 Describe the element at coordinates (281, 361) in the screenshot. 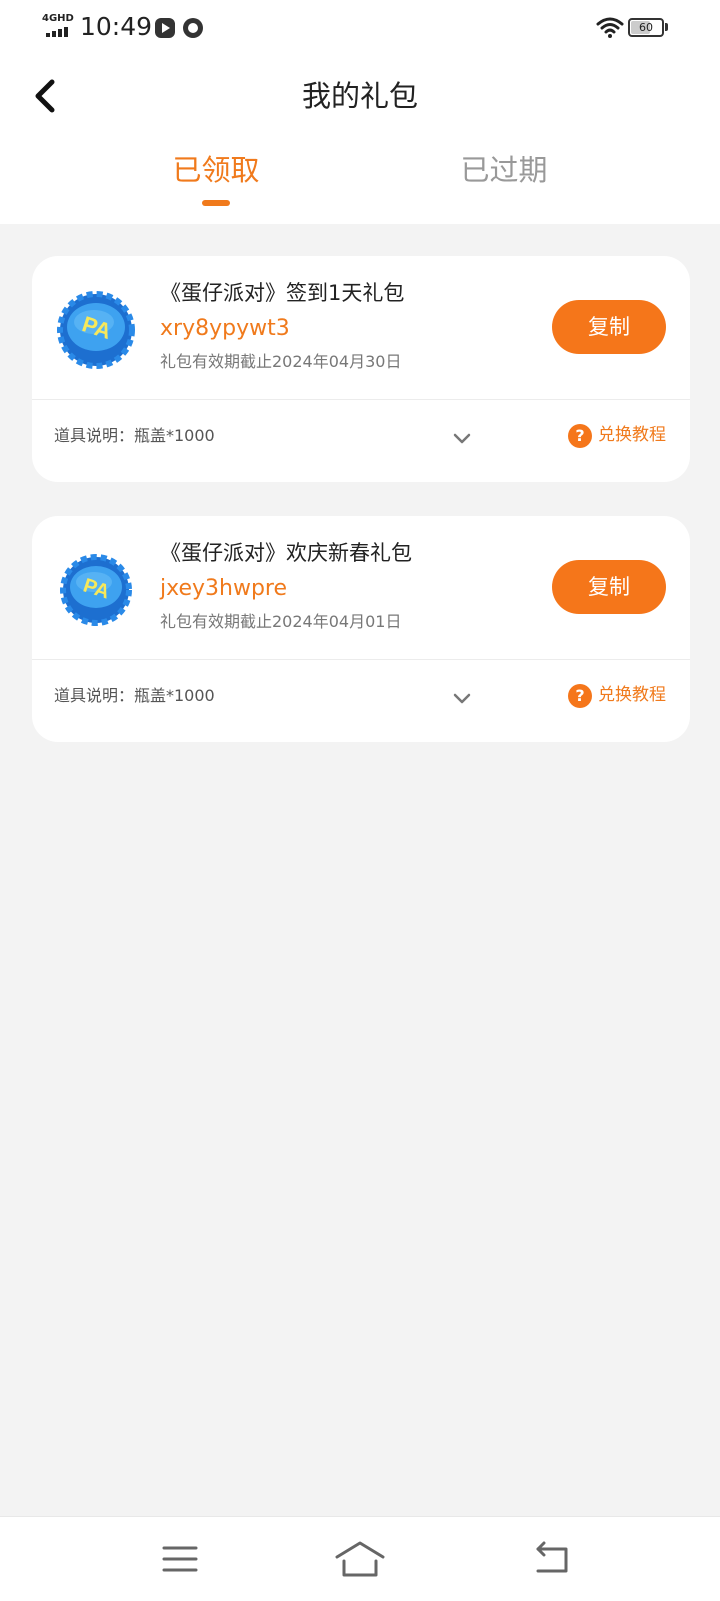

I see `gift-expiry: 礼包有效期截止2024年04月30日` at that location.